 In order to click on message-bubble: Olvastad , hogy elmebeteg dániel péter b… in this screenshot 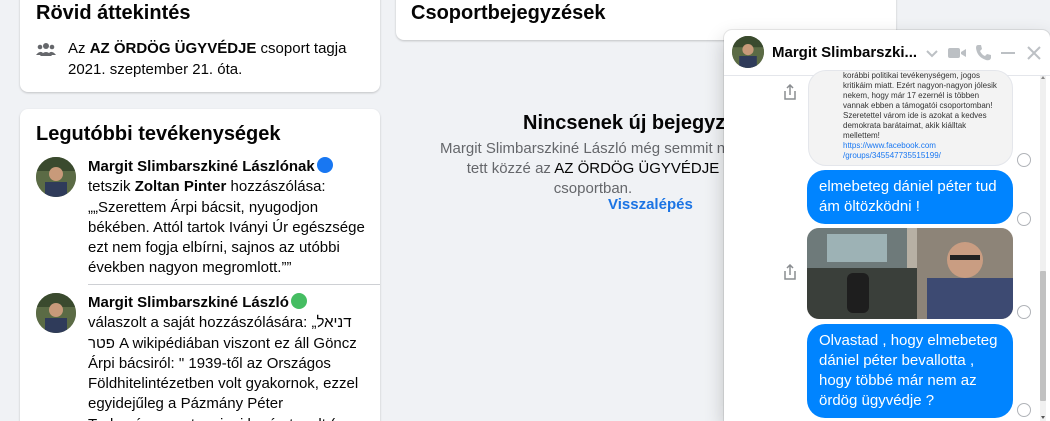, I will do `click(910, 371)`.